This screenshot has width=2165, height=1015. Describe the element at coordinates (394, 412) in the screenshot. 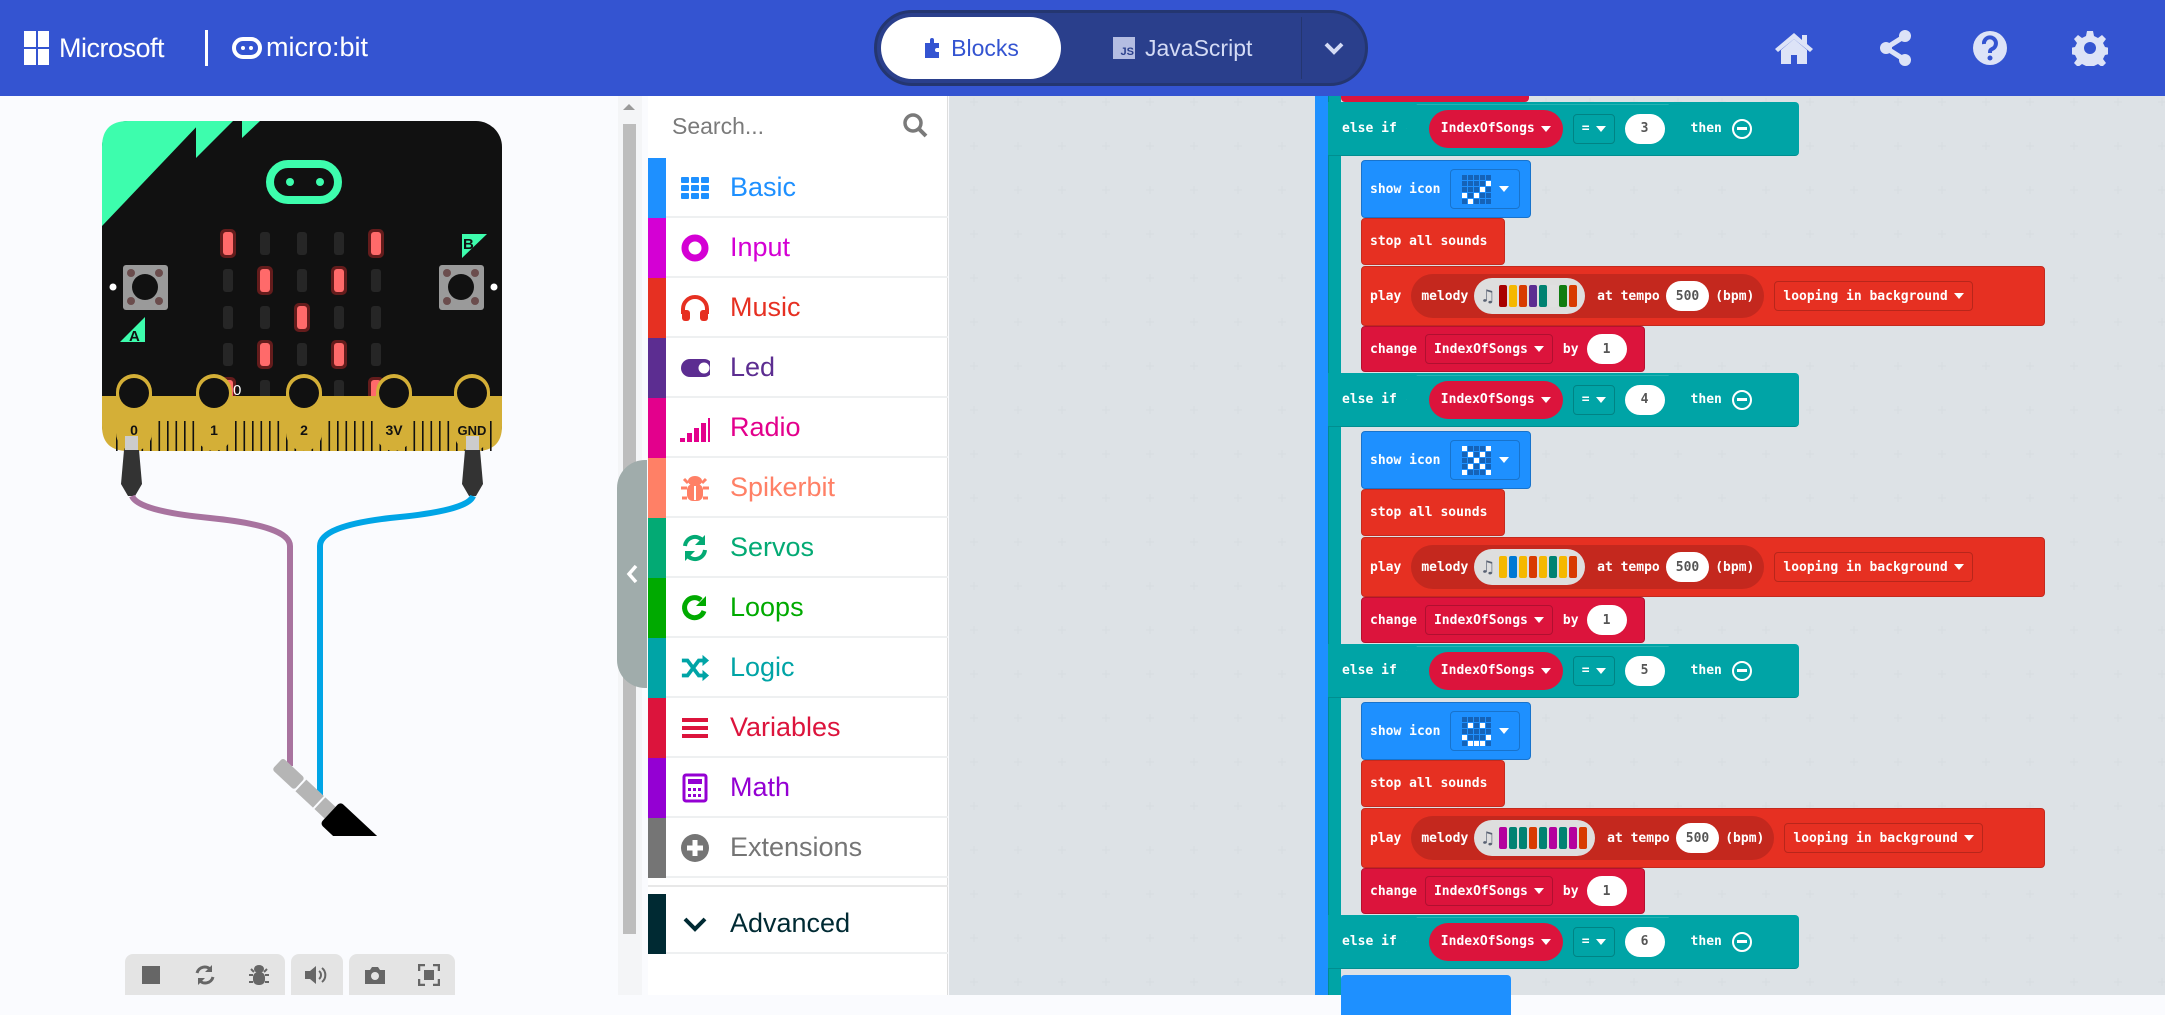

I see `pin-3v: 3V` at that location.